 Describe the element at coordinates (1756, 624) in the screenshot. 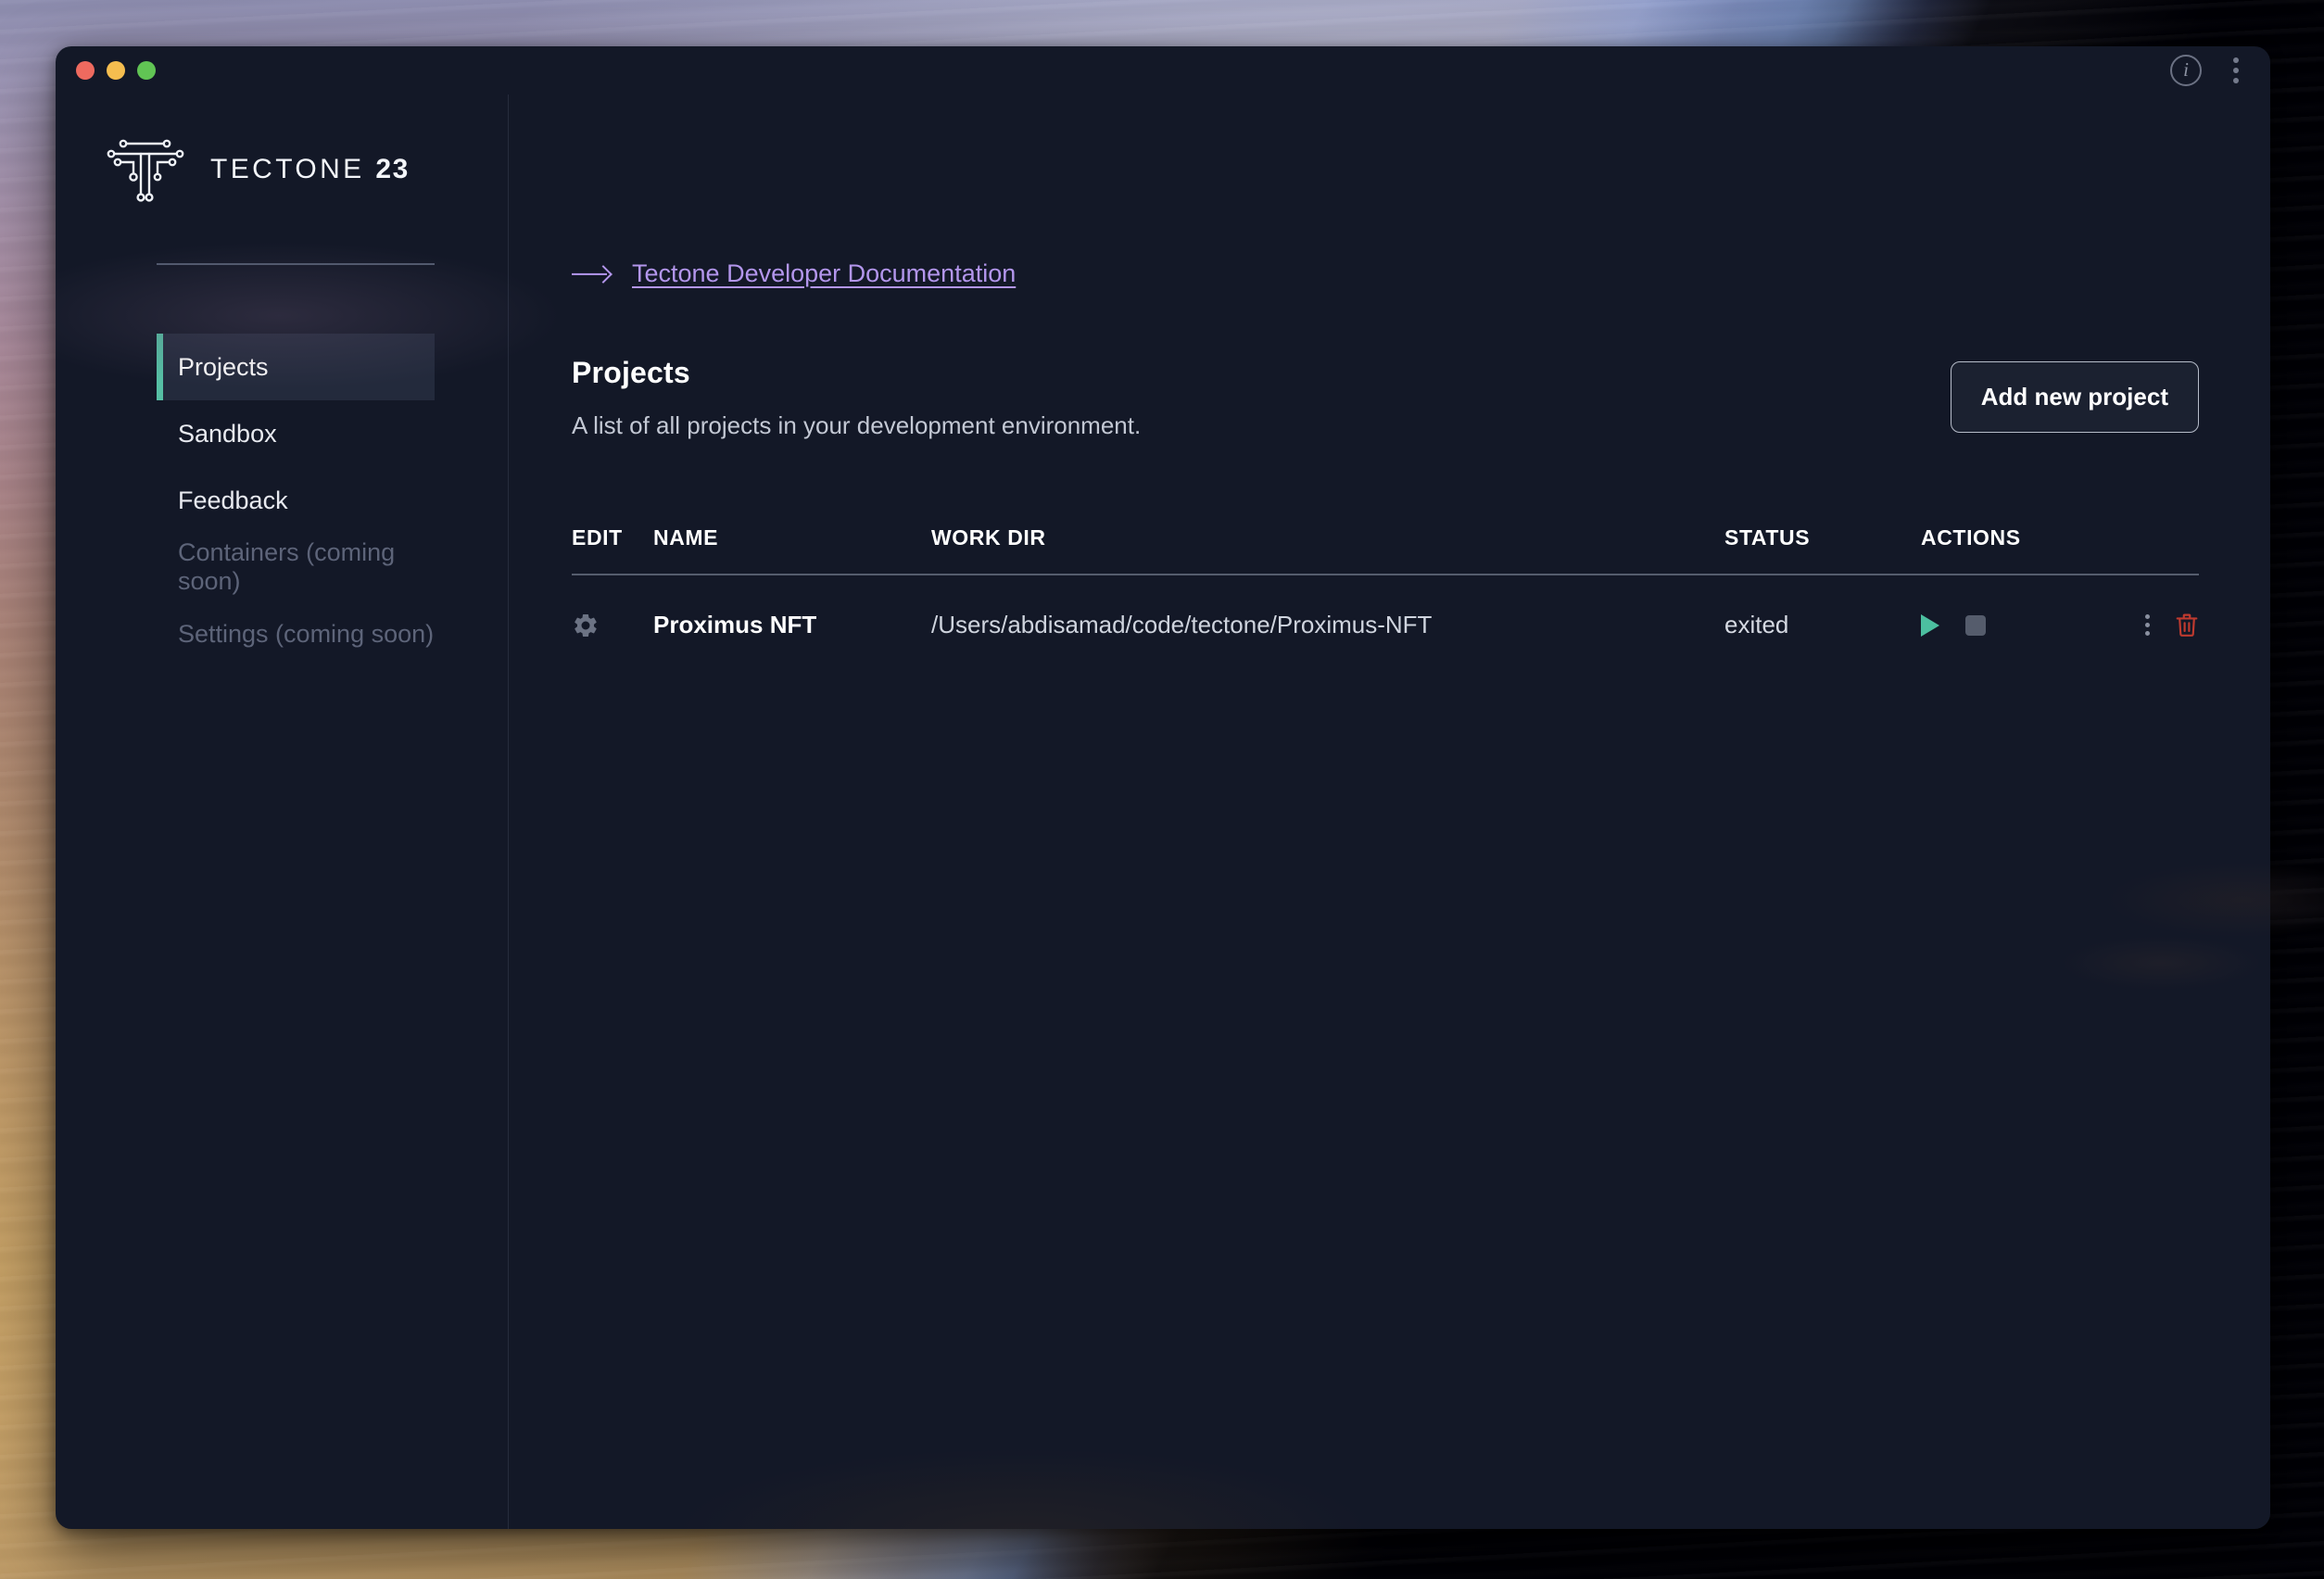

I see `status-badge: exited` at that location.